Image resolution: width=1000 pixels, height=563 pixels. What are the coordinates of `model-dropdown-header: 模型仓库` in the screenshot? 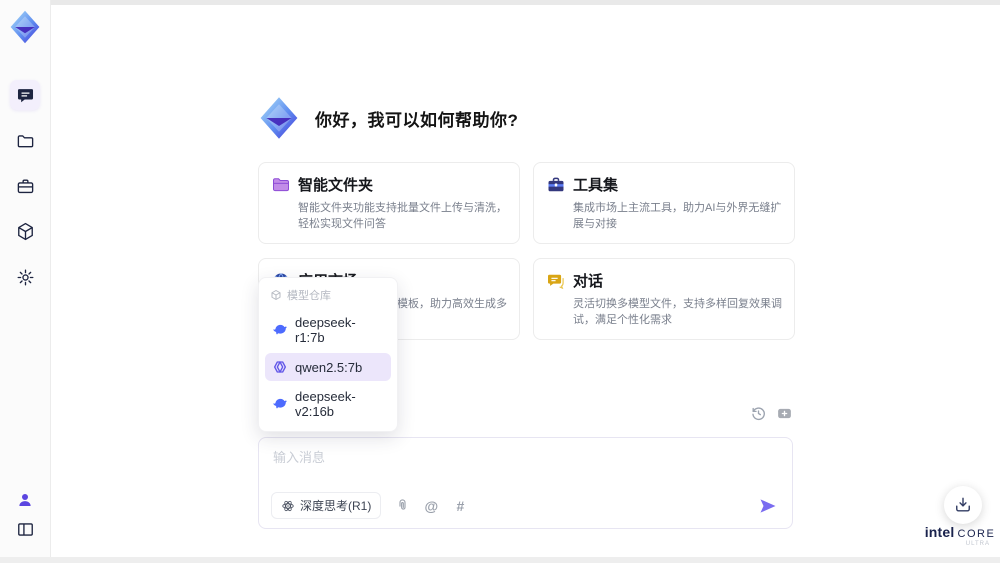 It's located at (328, 295).